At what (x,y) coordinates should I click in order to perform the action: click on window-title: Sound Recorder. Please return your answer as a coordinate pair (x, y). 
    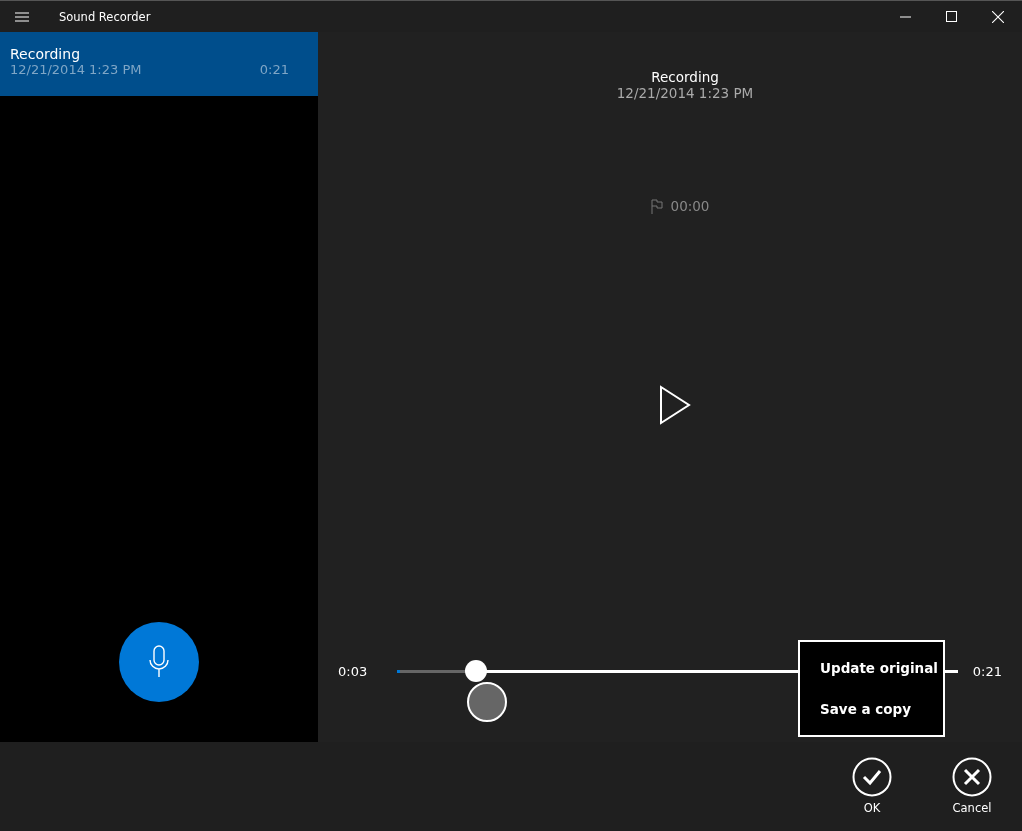
    Looking at the image, I should click on (105, 16).